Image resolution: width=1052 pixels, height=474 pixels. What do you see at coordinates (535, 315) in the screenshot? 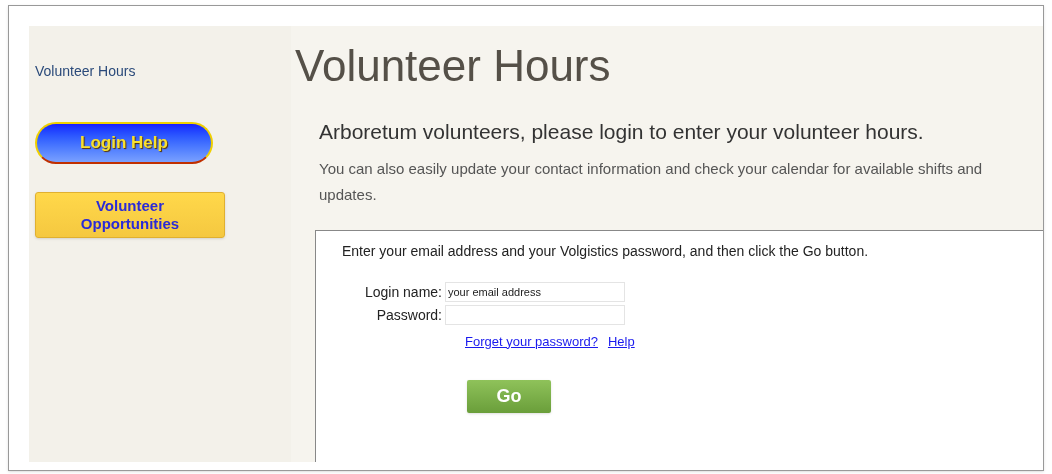
I see `password-field` at bounding box center [535, 315].